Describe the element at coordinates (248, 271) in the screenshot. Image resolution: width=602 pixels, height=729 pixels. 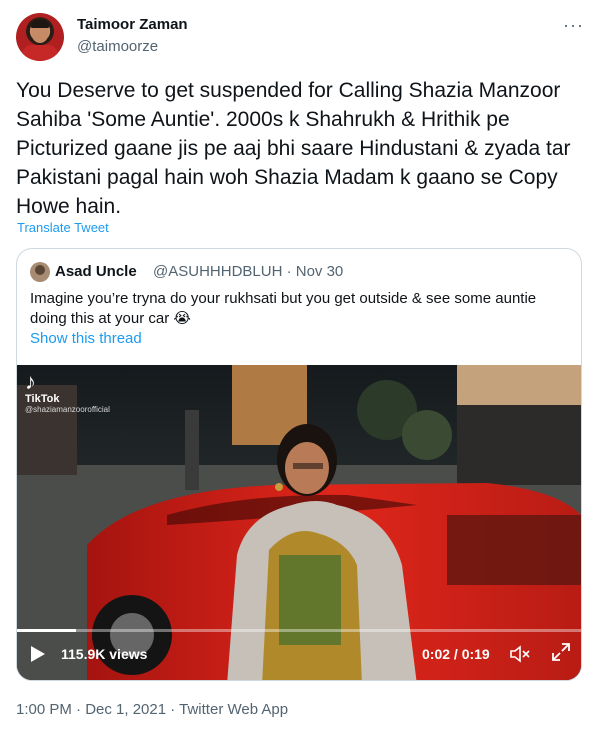
I see `quoted-author-handle-date: @ASUHHHDBLUH · Nov 30` at that location.